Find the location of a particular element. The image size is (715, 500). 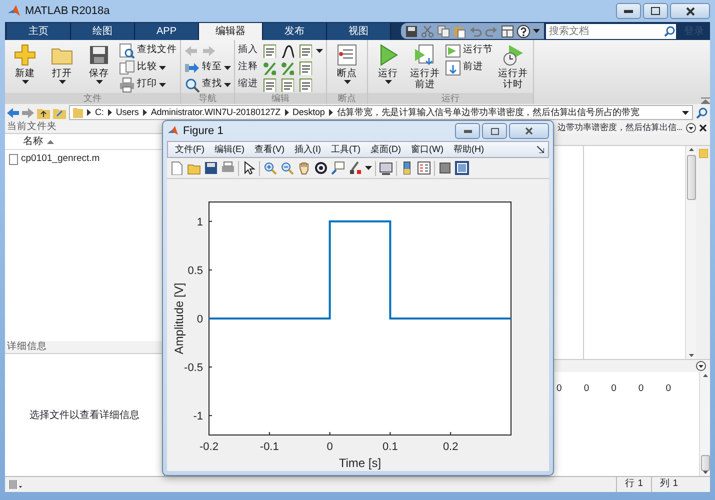

zoom-out-icon is located at coordinates (287, 168).